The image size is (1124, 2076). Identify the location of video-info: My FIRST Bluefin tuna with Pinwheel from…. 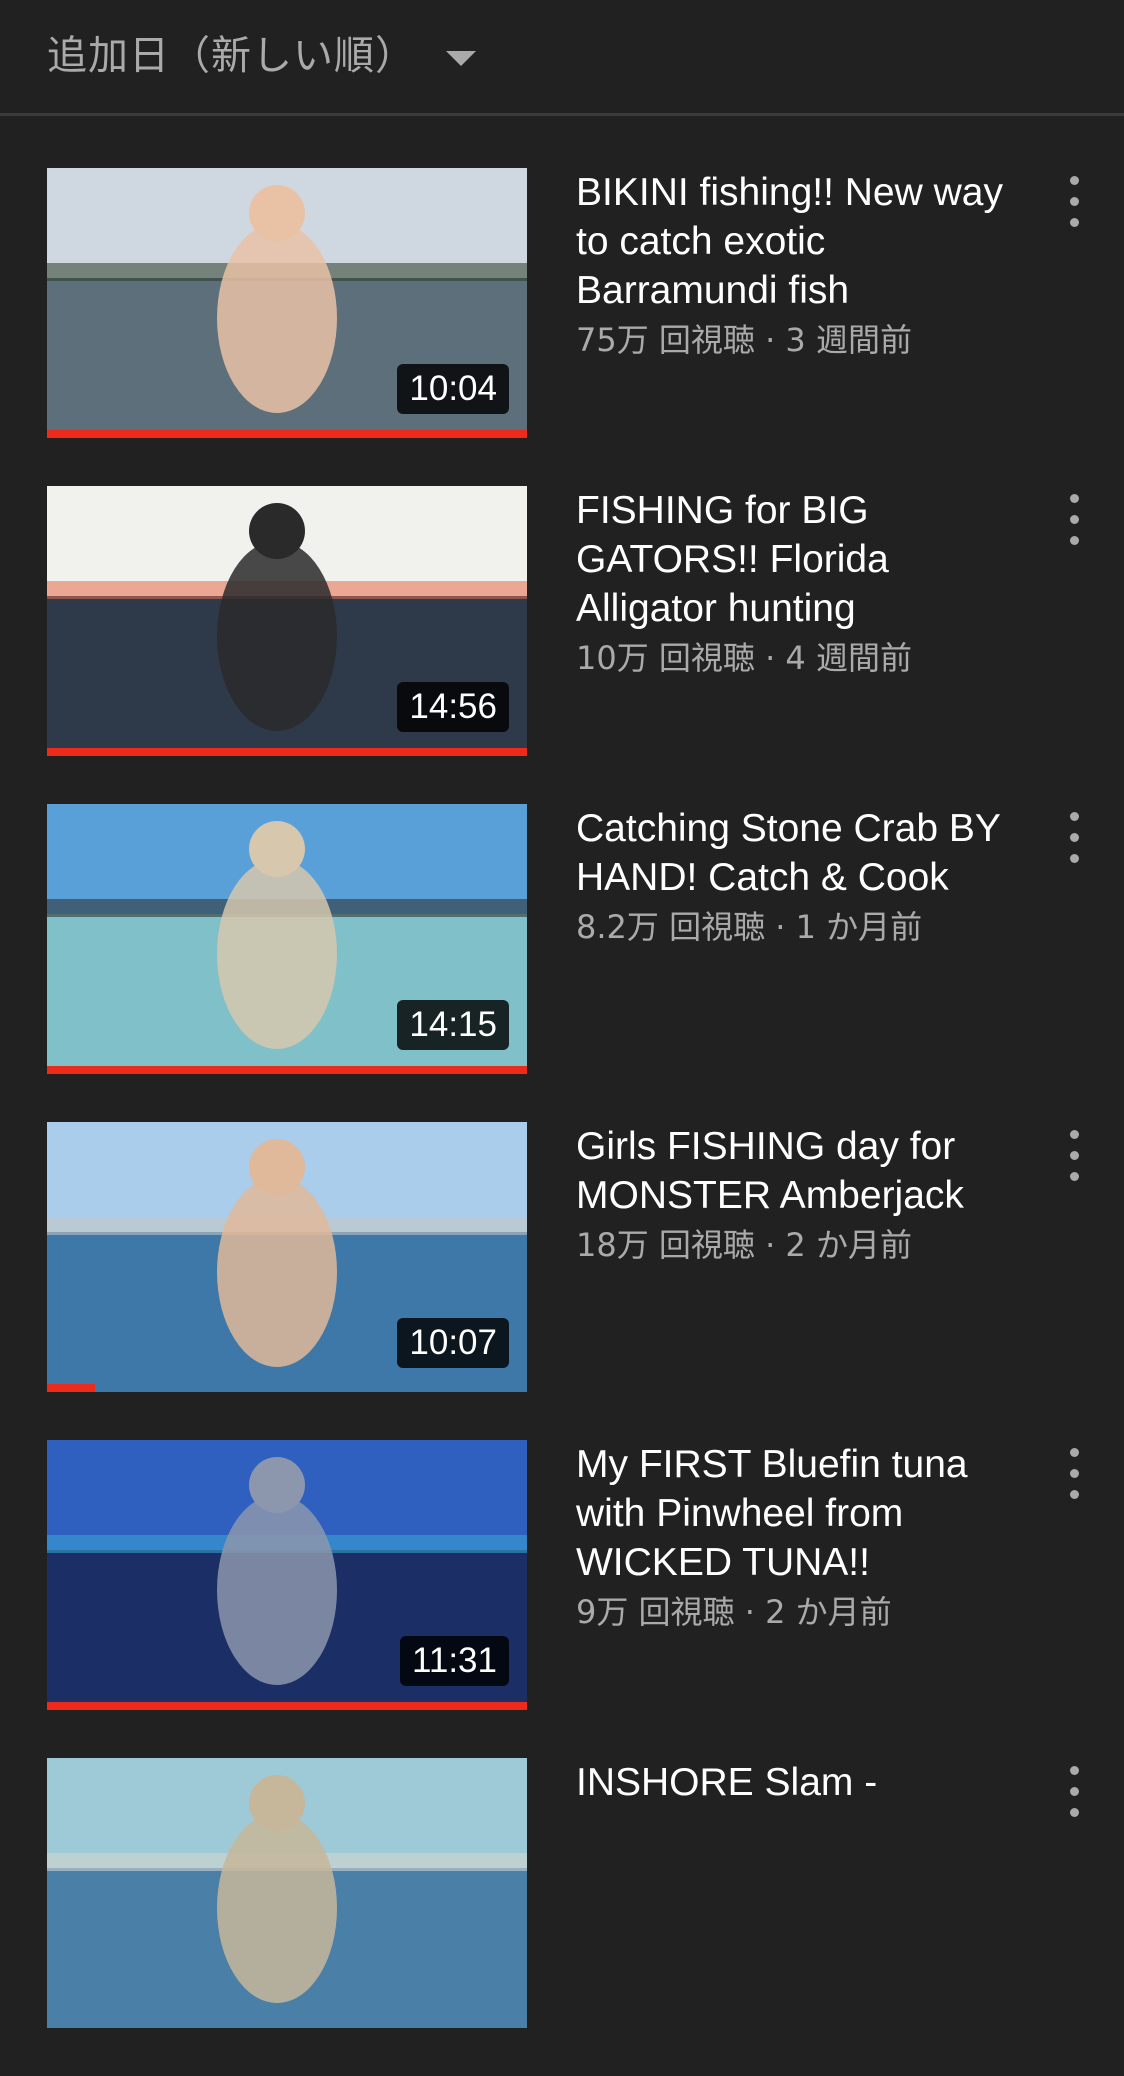
(791, 1537).